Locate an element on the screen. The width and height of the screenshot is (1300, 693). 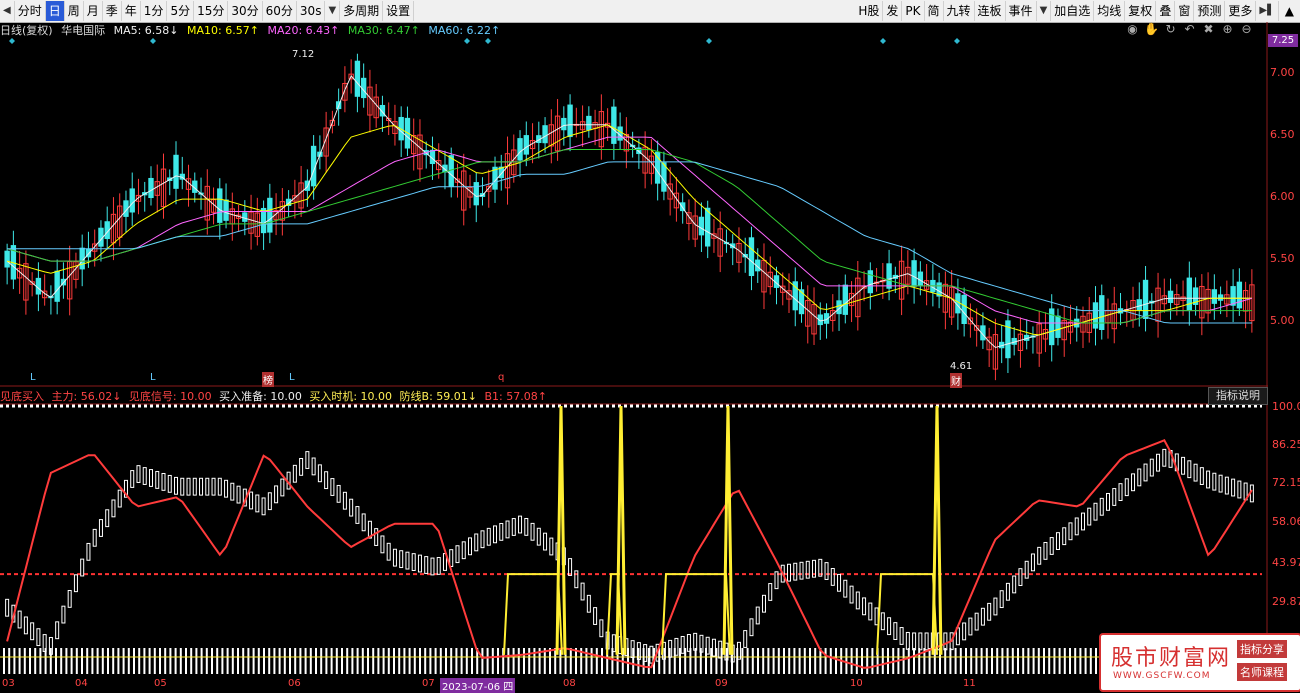
jiandi-value: 见底信号: 10.00 is located at coordinates (170, 396).